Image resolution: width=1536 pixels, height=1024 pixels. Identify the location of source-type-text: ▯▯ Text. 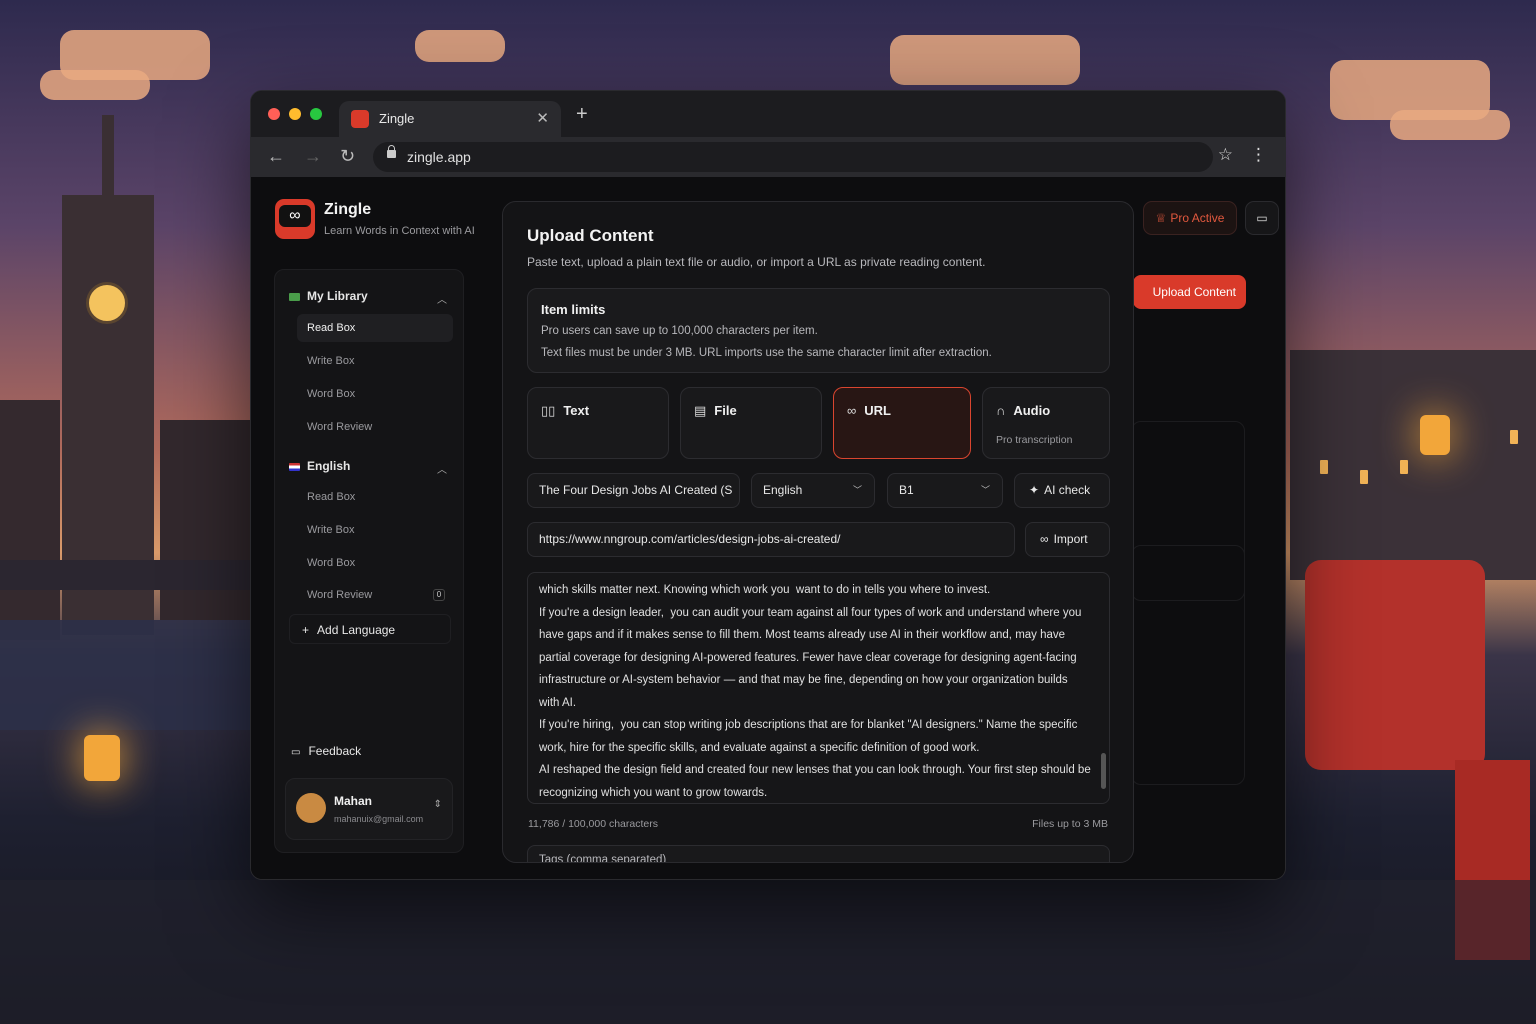
(598, 423).